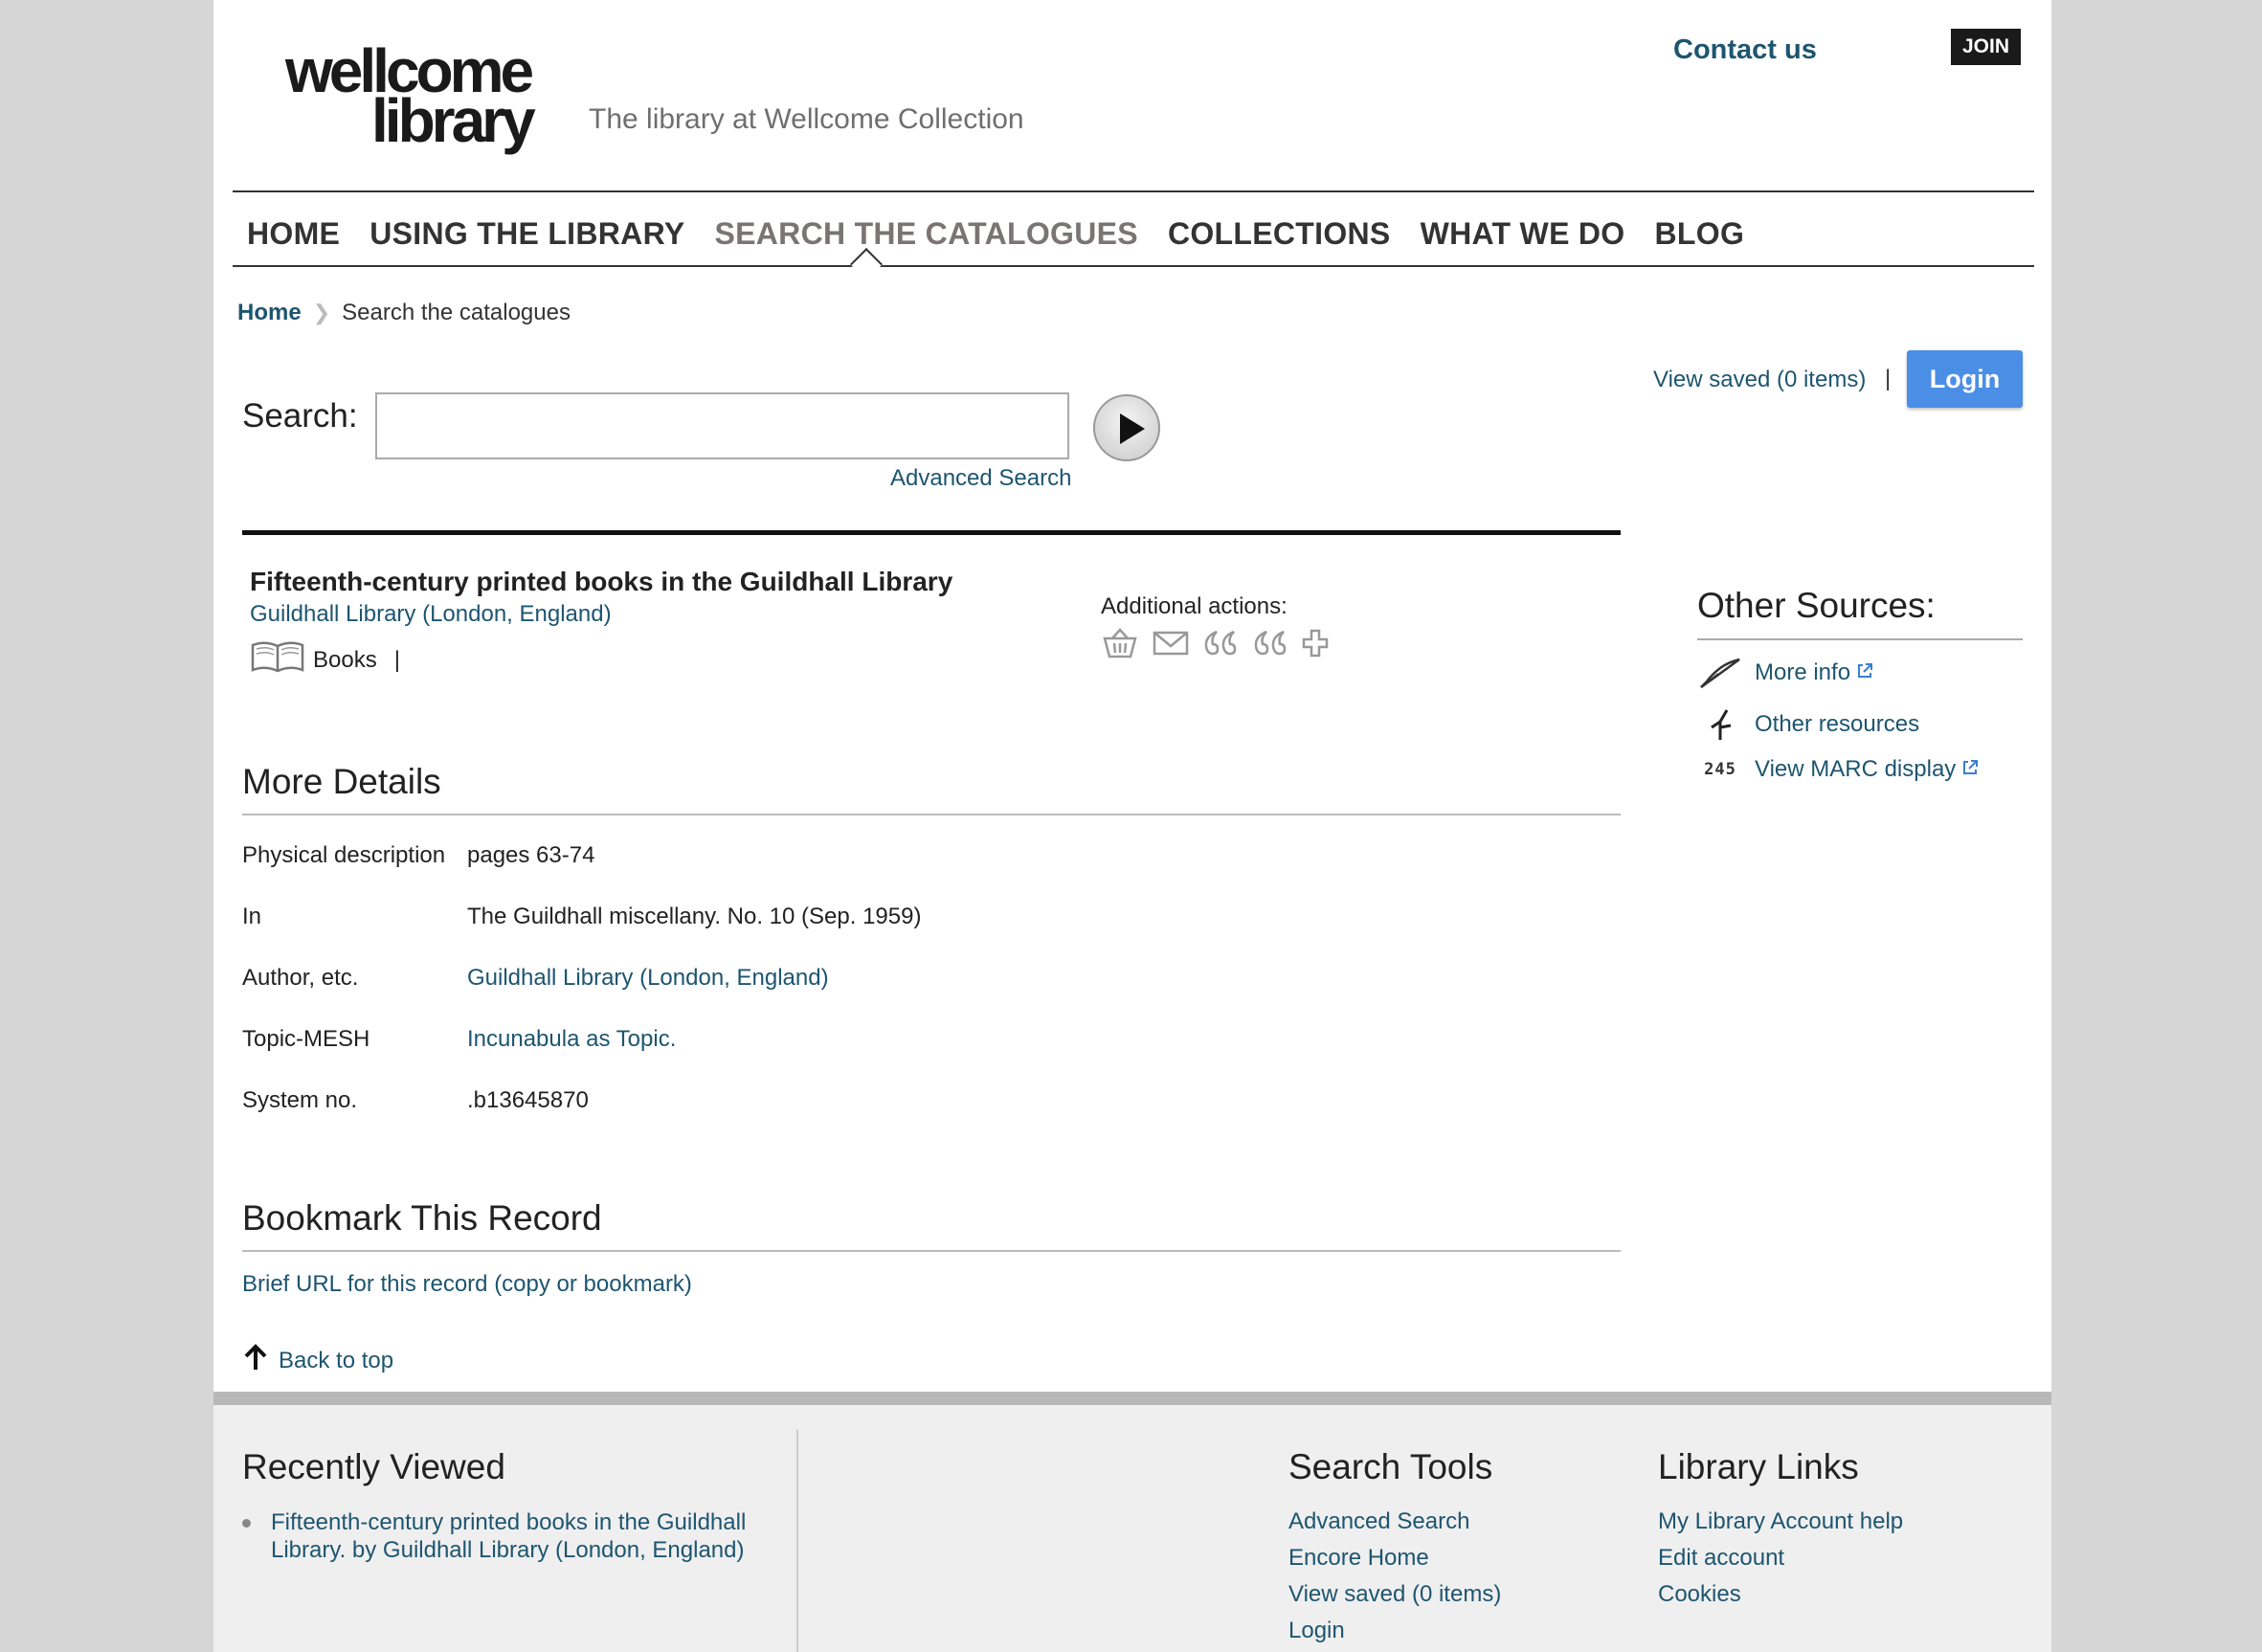 Image resolution: width=2262 pixels, height=1652 pixels. Describe the element at coordinates (932, 532) in the screenshot. I see `results-rule` at that location.